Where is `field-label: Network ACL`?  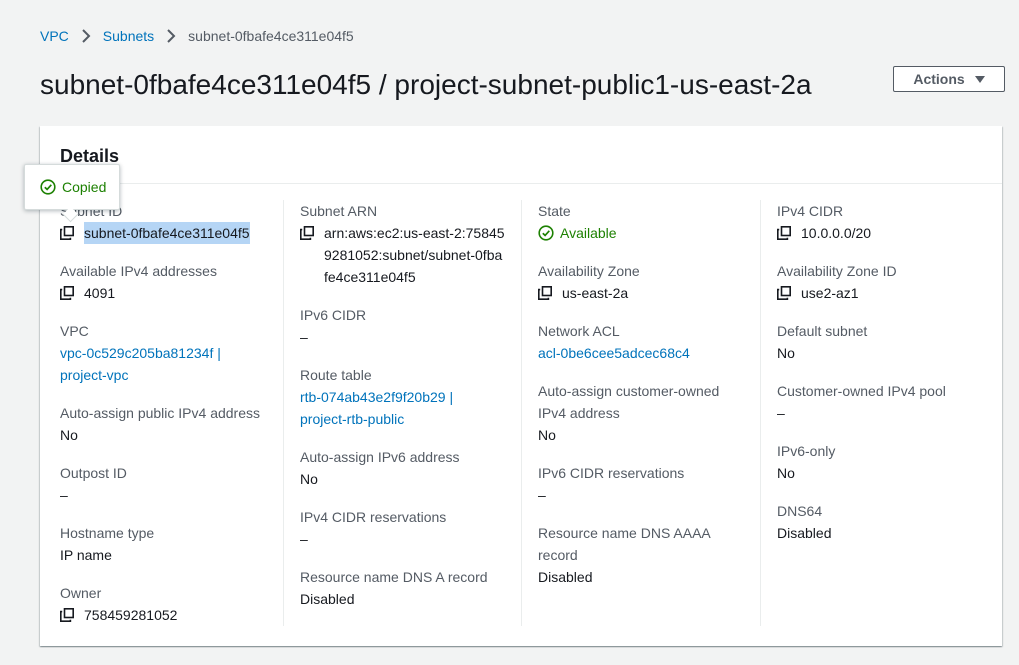
field-label: Network ACL is located at coordinates (579, 331).